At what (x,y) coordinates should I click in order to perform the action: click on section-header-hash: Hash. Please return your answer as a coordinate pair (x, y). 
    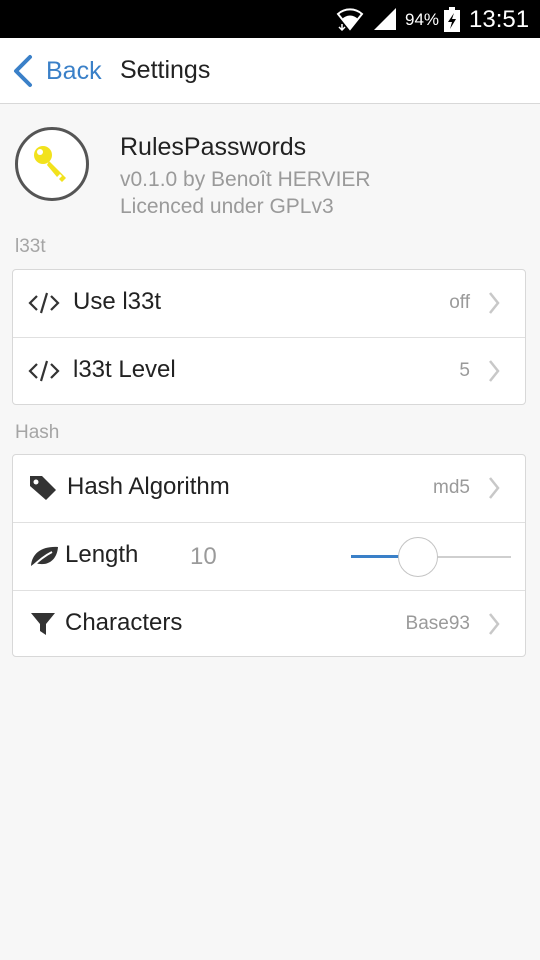
    Looking at the image, I should click on (37, 432).